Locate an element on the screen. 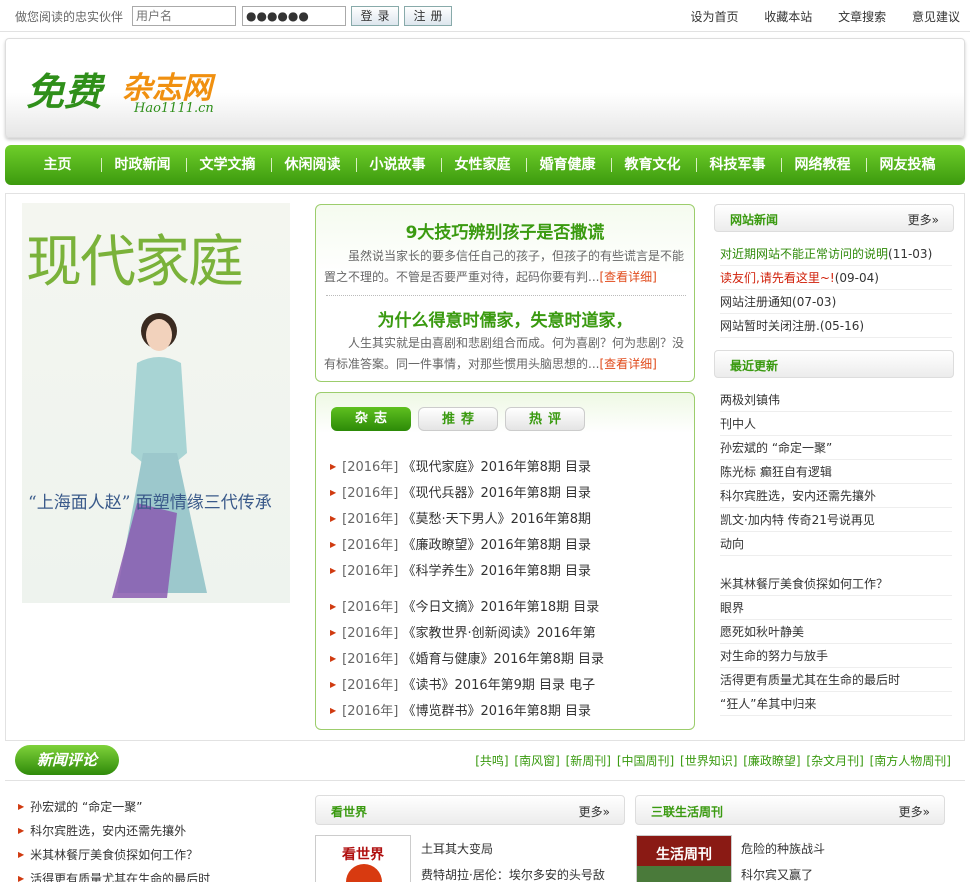  nav-item-health: 婚育健康 is located at coordinates (567, 165).